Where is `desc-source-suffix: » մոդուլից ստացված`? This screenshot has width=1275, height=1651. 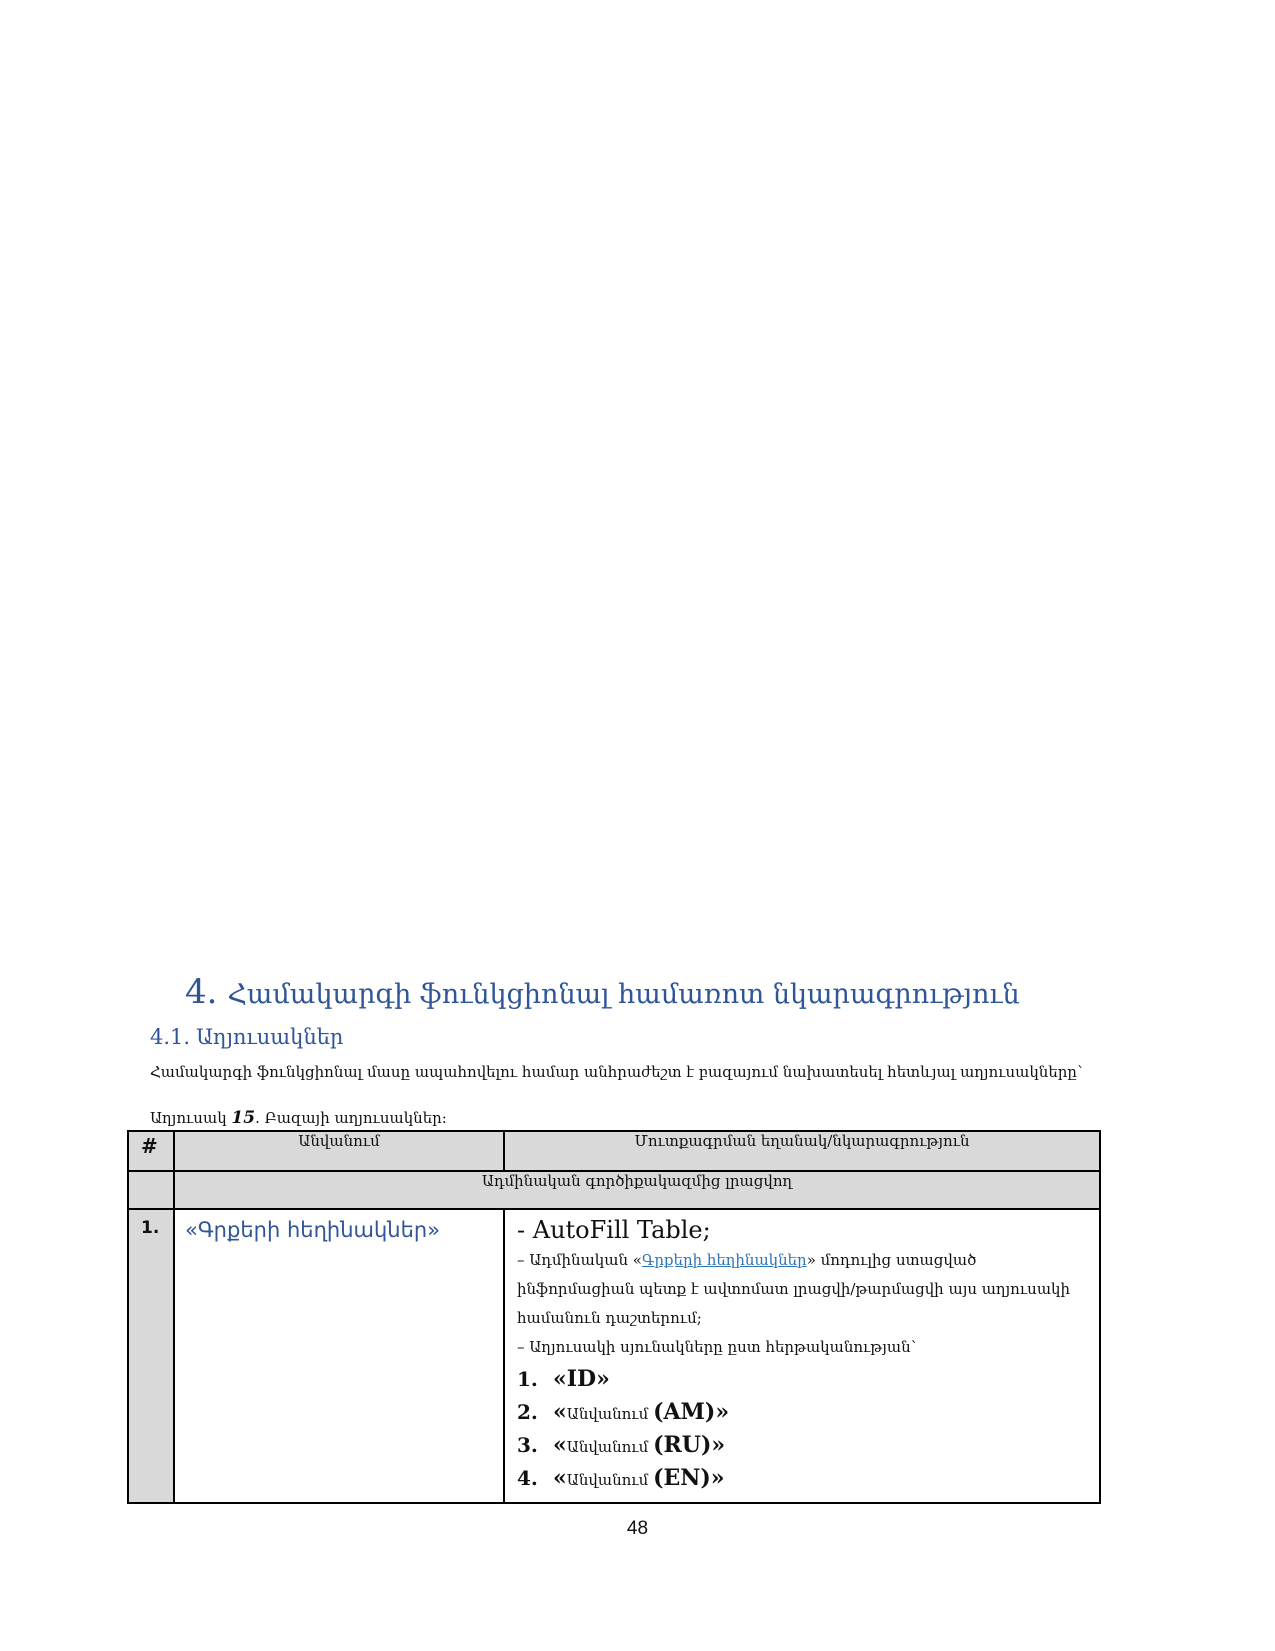
desc-source-suffix: » մոդուլից ստացված is located at coordinates (891, 1260).